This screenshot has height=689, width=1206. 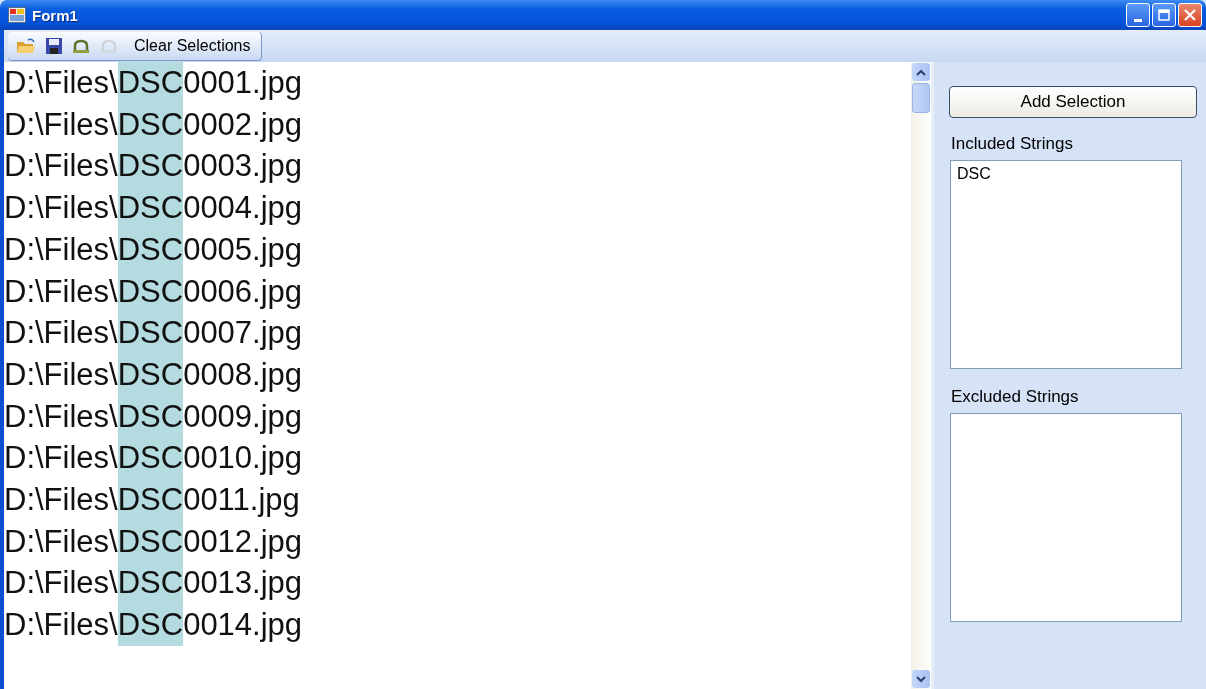 What do you see at coordinates (1015, 397) in the screenshot?
I see `excluded-strings-label: Excluded Strings` at bounding box center [1015, 397].